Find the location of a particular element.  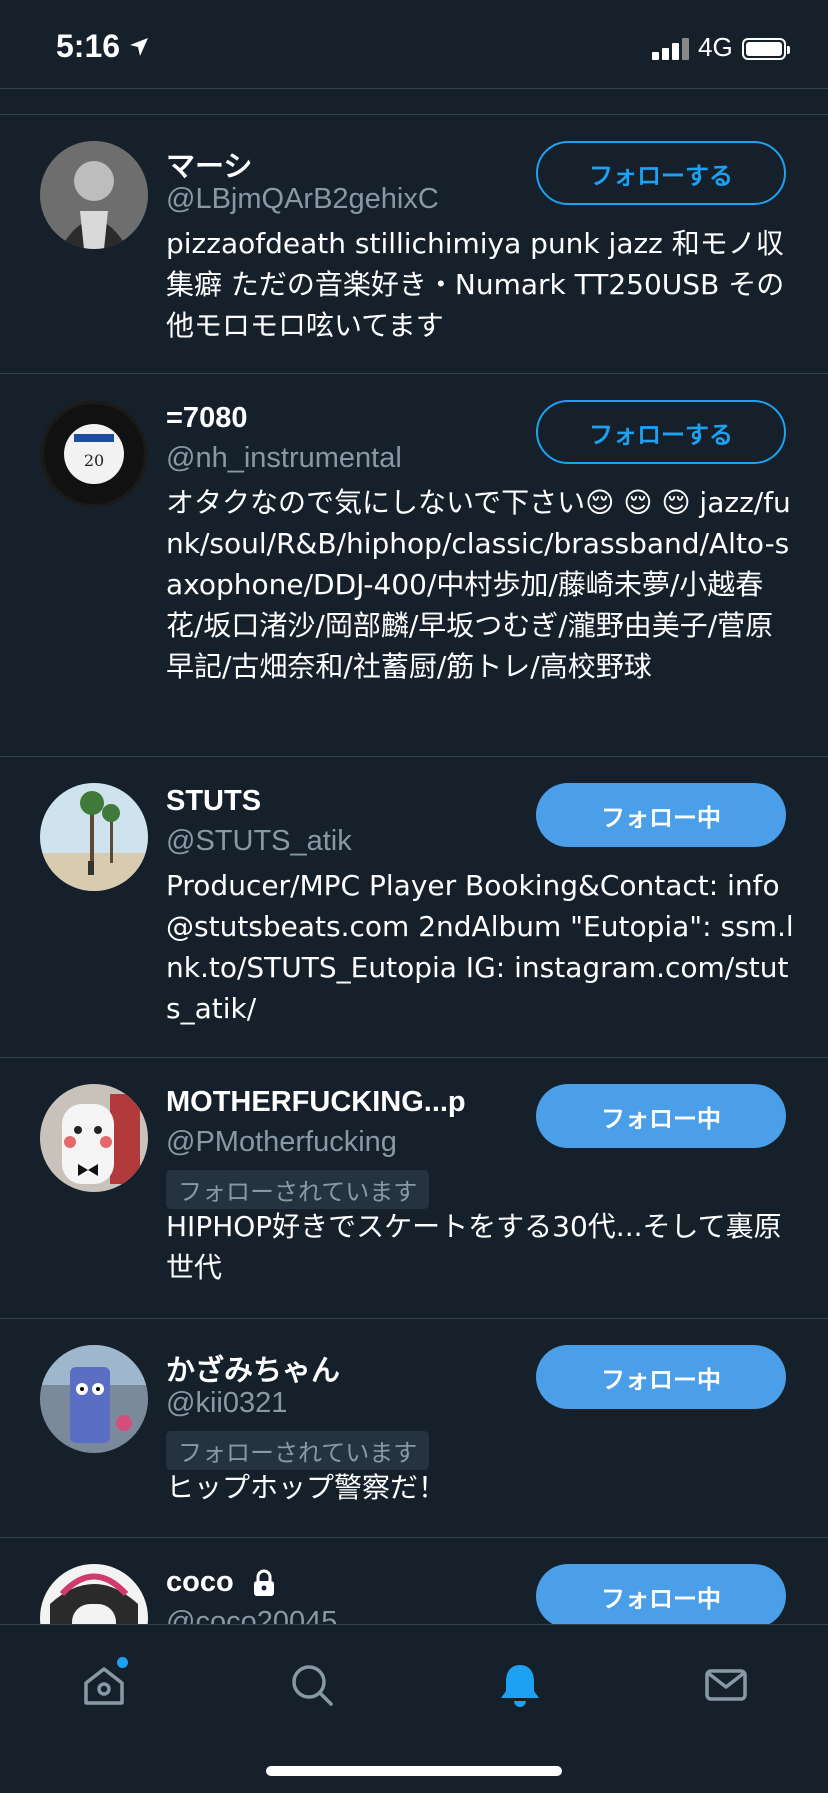

tab-notifications is located at coordinates (520, 1685).